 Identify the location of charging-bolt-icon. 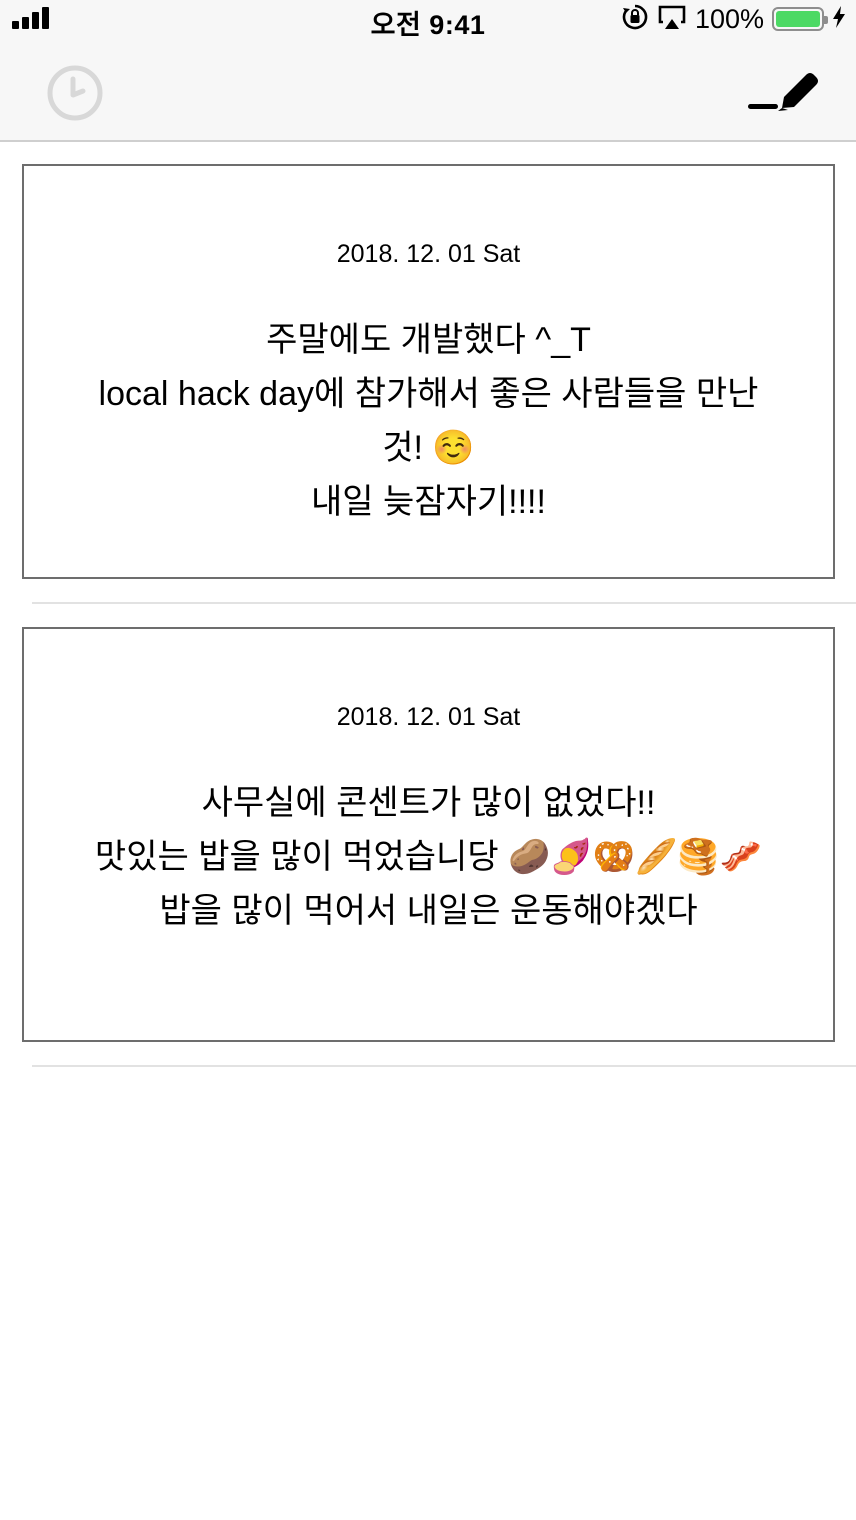
(839, 19).